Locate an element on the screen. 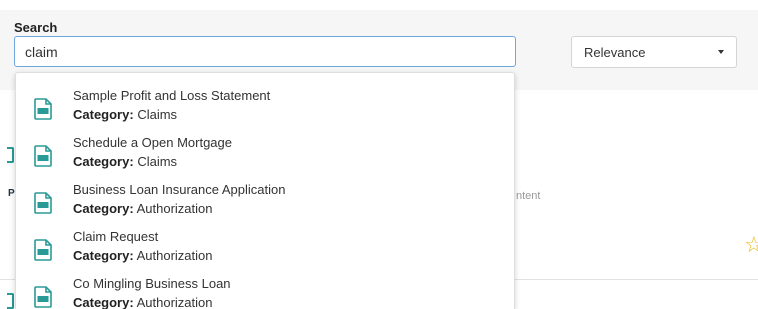  star-icon: ☆ is located at coordinates (751, 245).